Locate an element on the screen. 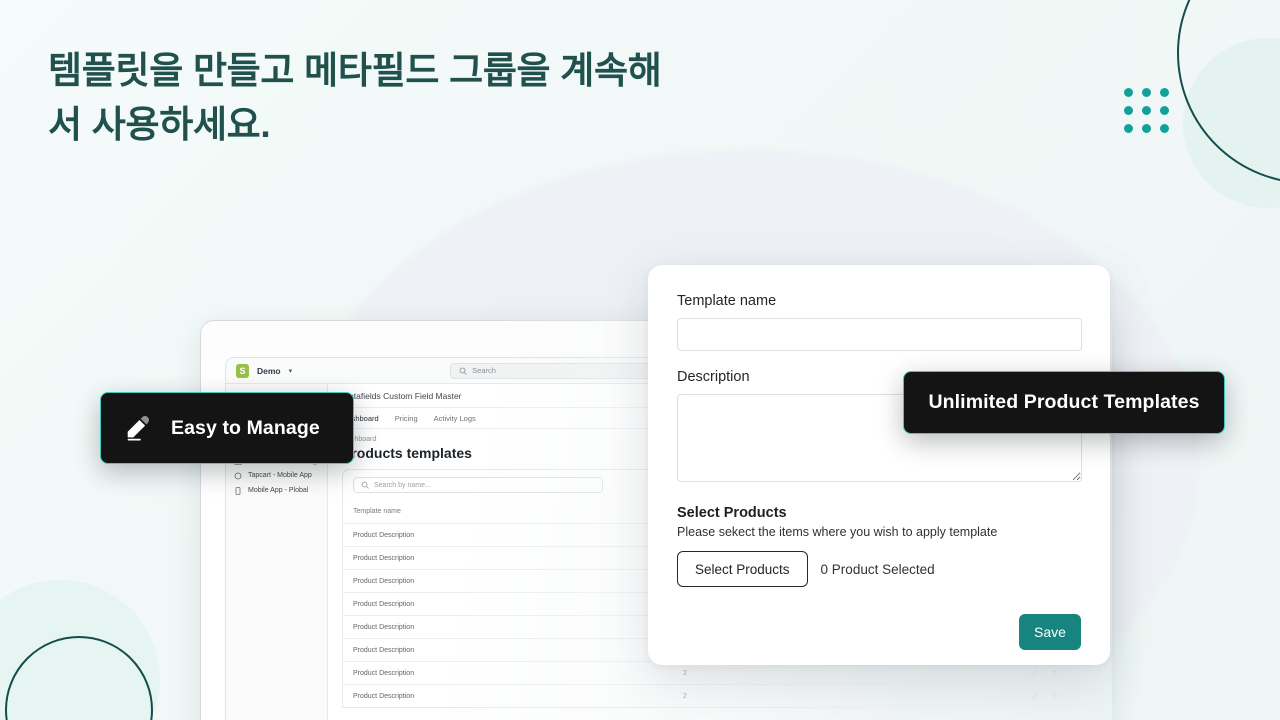 This screenshot has height=720, width=1280. shopify-logo-icon is located at coordinates (242, 370).